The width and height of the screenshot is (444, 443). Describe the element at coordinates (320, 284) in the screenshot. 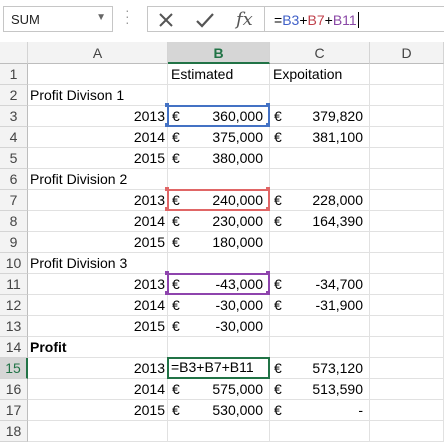

I see `cell-c11: € -34,700` at that location.